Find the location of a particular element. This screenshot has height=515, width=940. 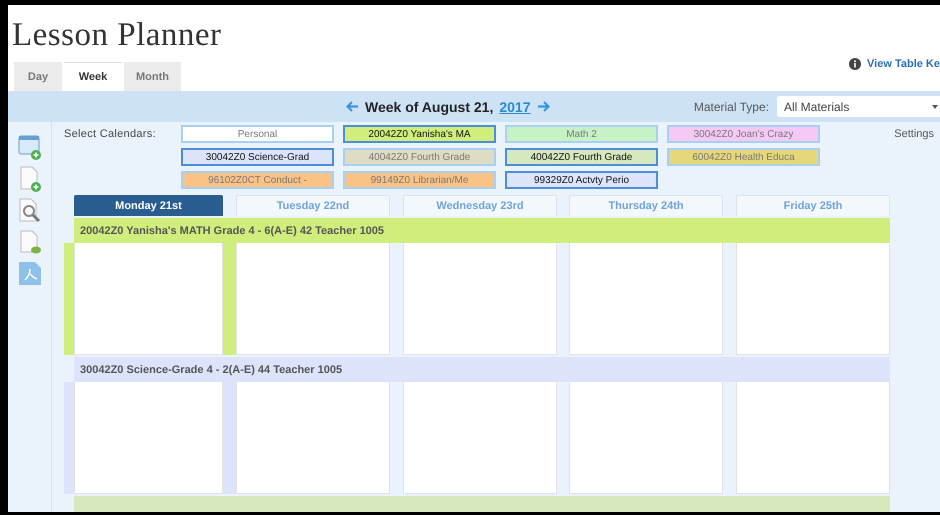

calendar-chip: 96102Z0CT Conduct - is located at coordinates (257, 180).